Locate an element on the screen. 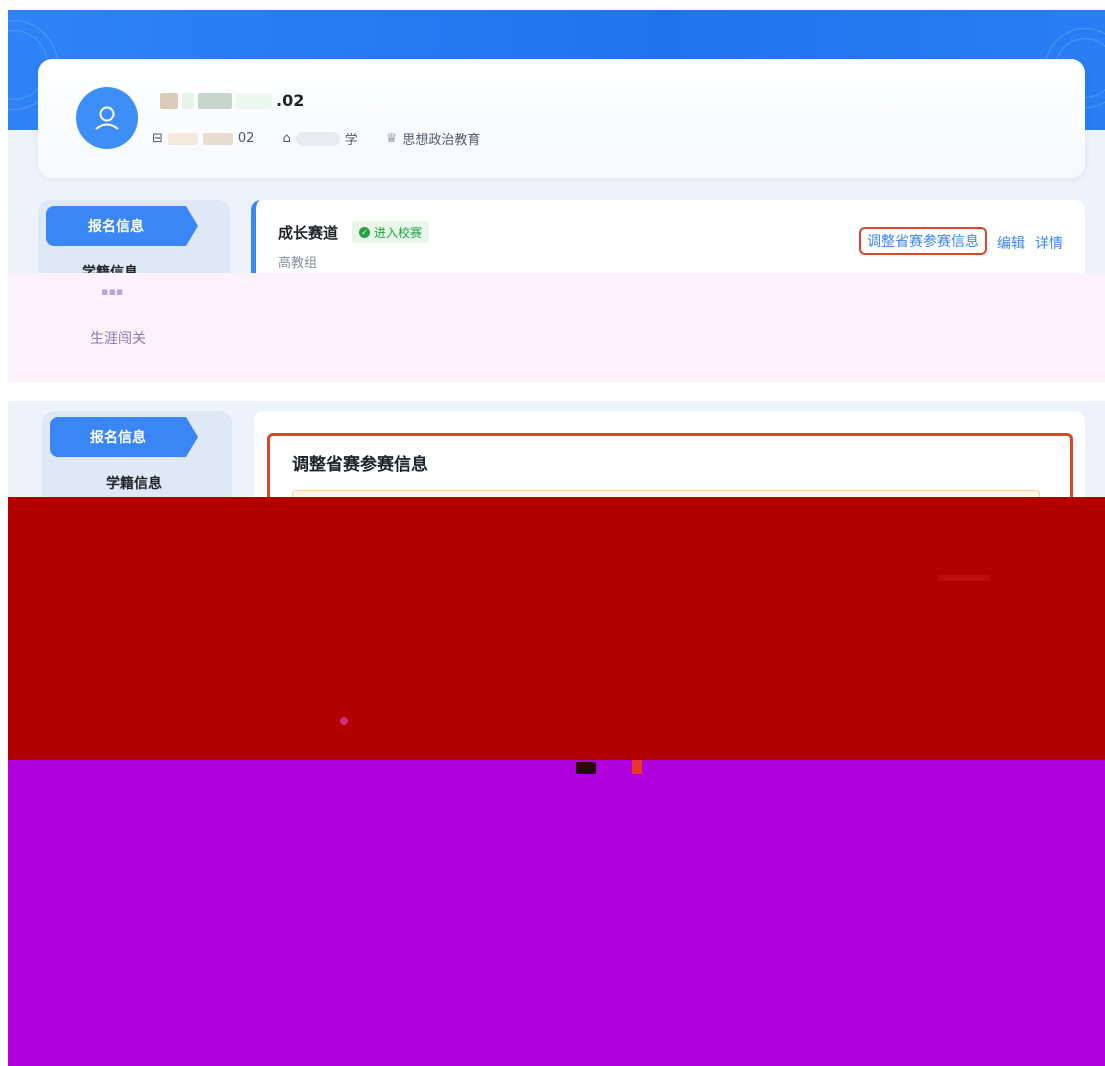  adjust-provincial-info-link: 调整省赛参赛信息 is located at coordinates (923, 241).